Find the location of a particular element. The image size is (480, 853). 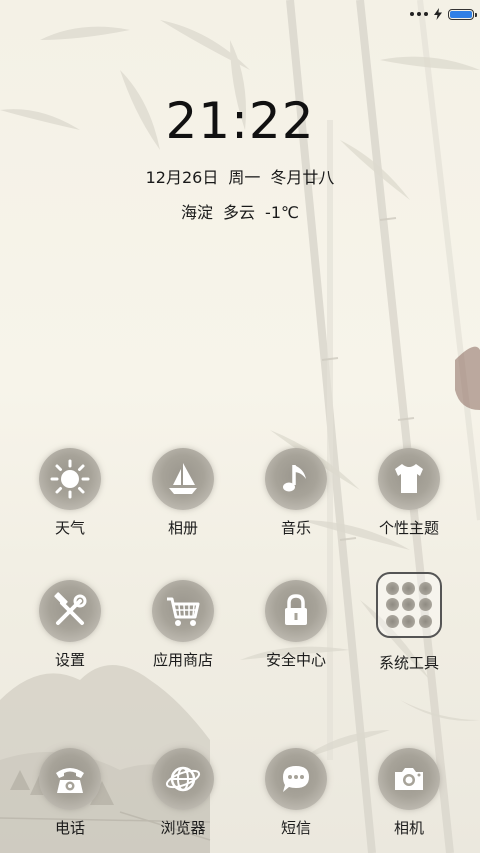

app-system-tools: 系统工具 is located at coordinates (409, 622).